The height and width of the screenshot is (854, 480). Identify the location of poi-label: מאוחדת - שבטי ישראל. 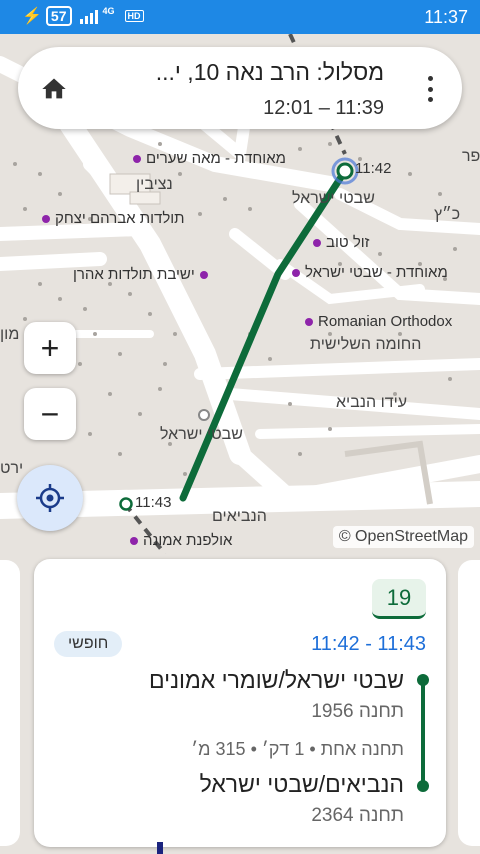
(376, 272).